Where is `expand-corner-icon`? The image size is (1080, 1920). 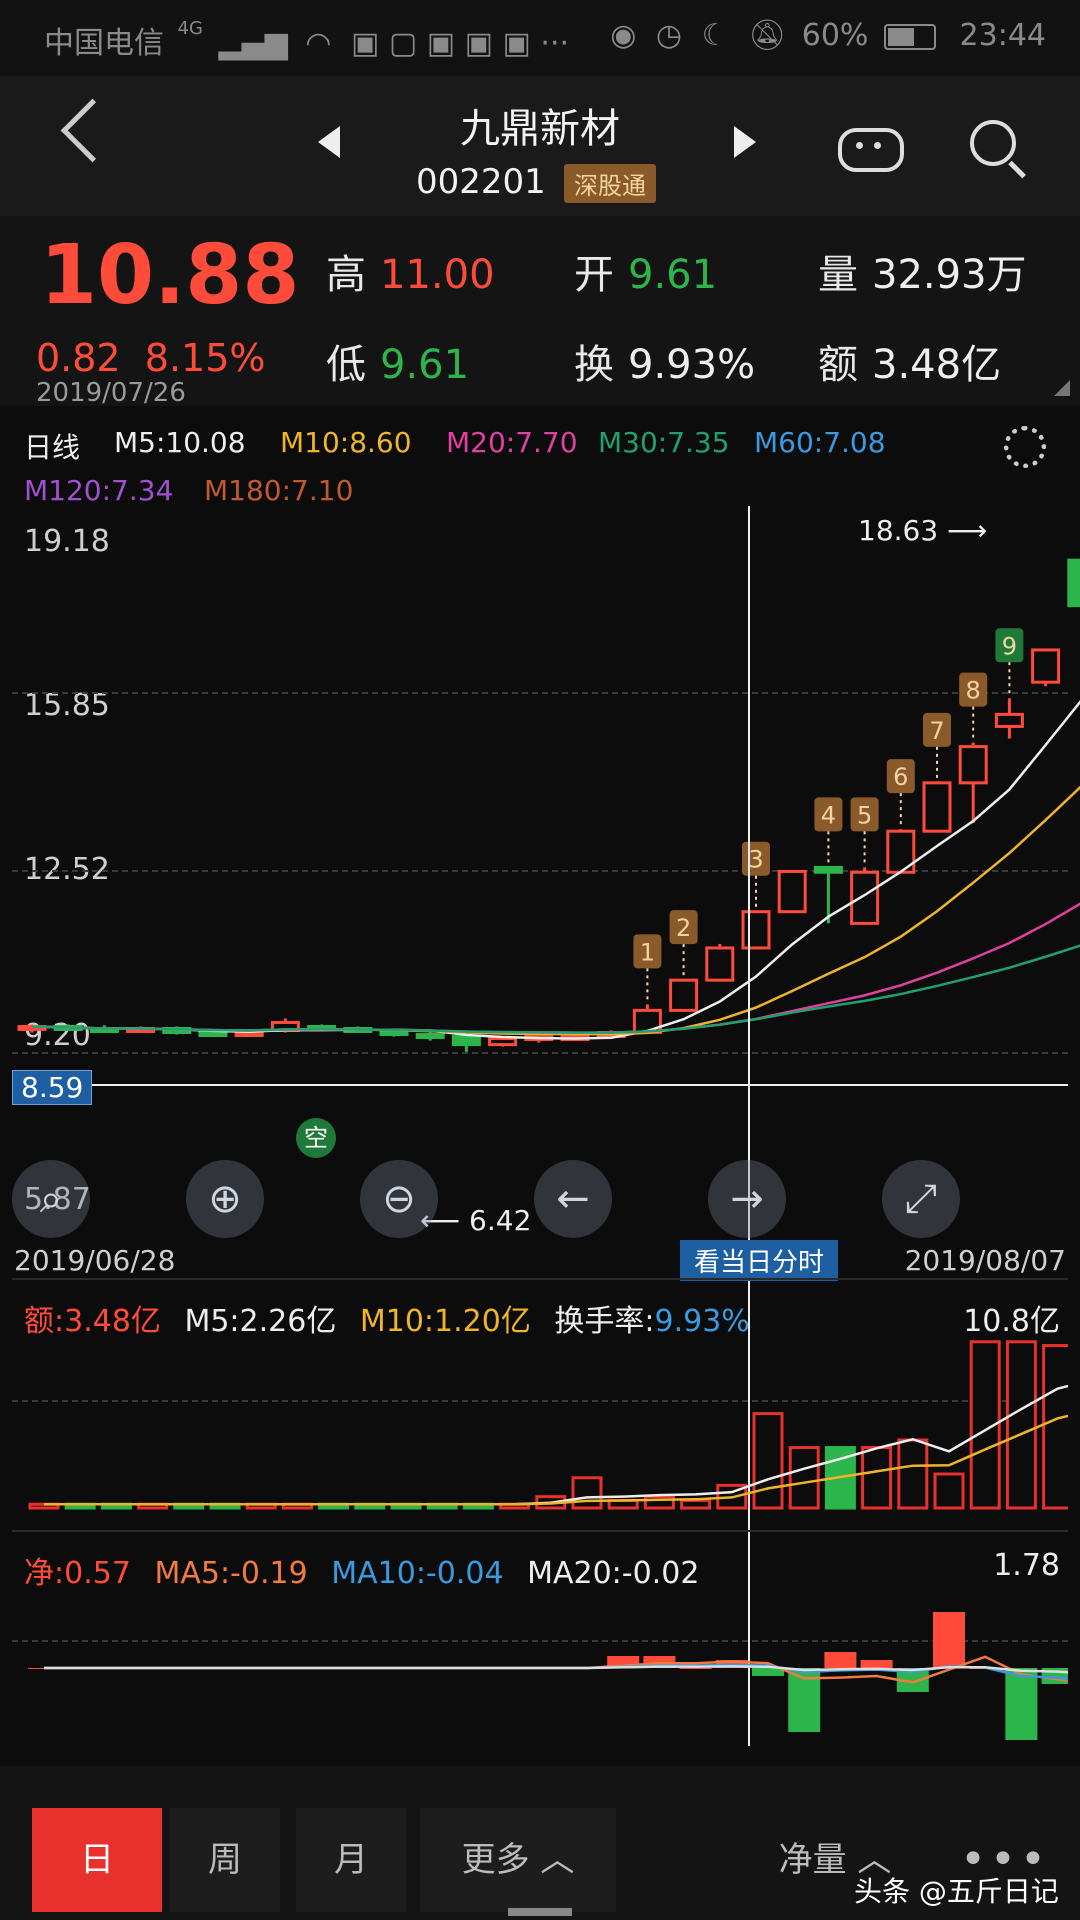 expand-corner-icon is located at coordinates (1062, 388).